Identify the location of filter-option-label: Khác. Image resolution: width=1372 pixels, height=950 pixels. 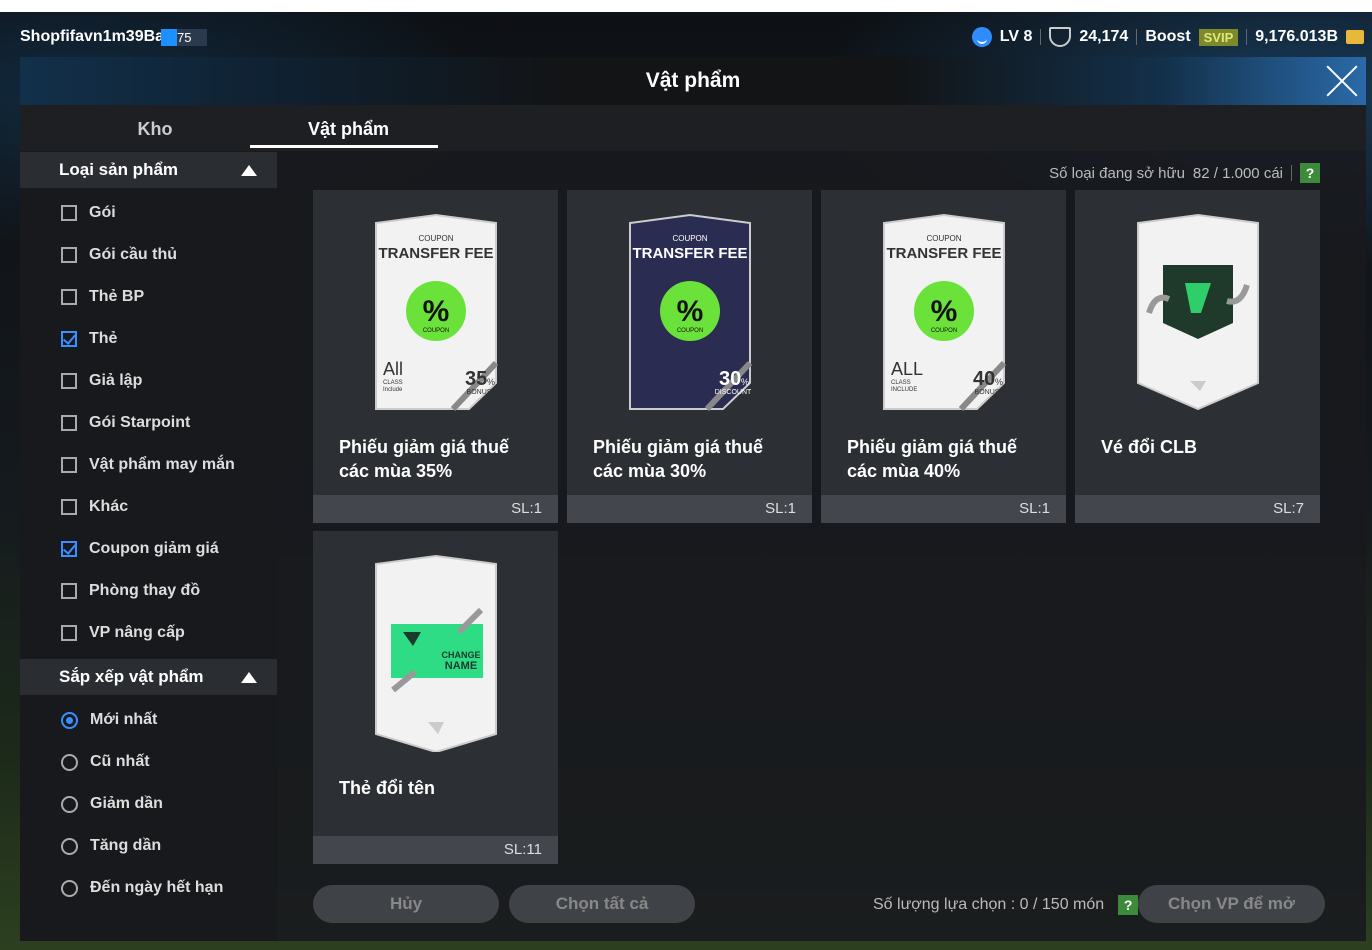
(109, 506).